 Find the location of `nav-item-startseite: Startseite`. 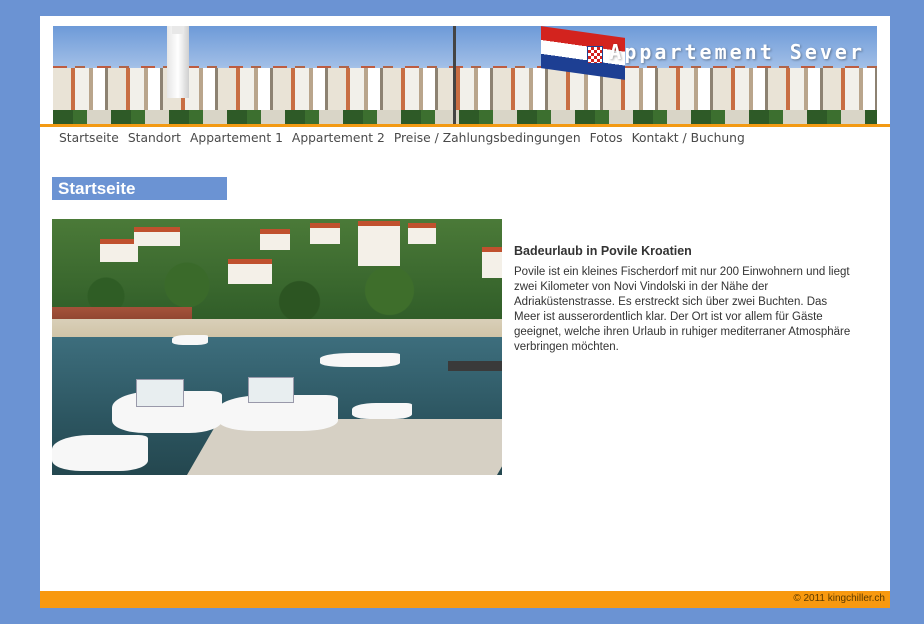

nav-item-startseite: Startseite is located at coordinates (89, 140).